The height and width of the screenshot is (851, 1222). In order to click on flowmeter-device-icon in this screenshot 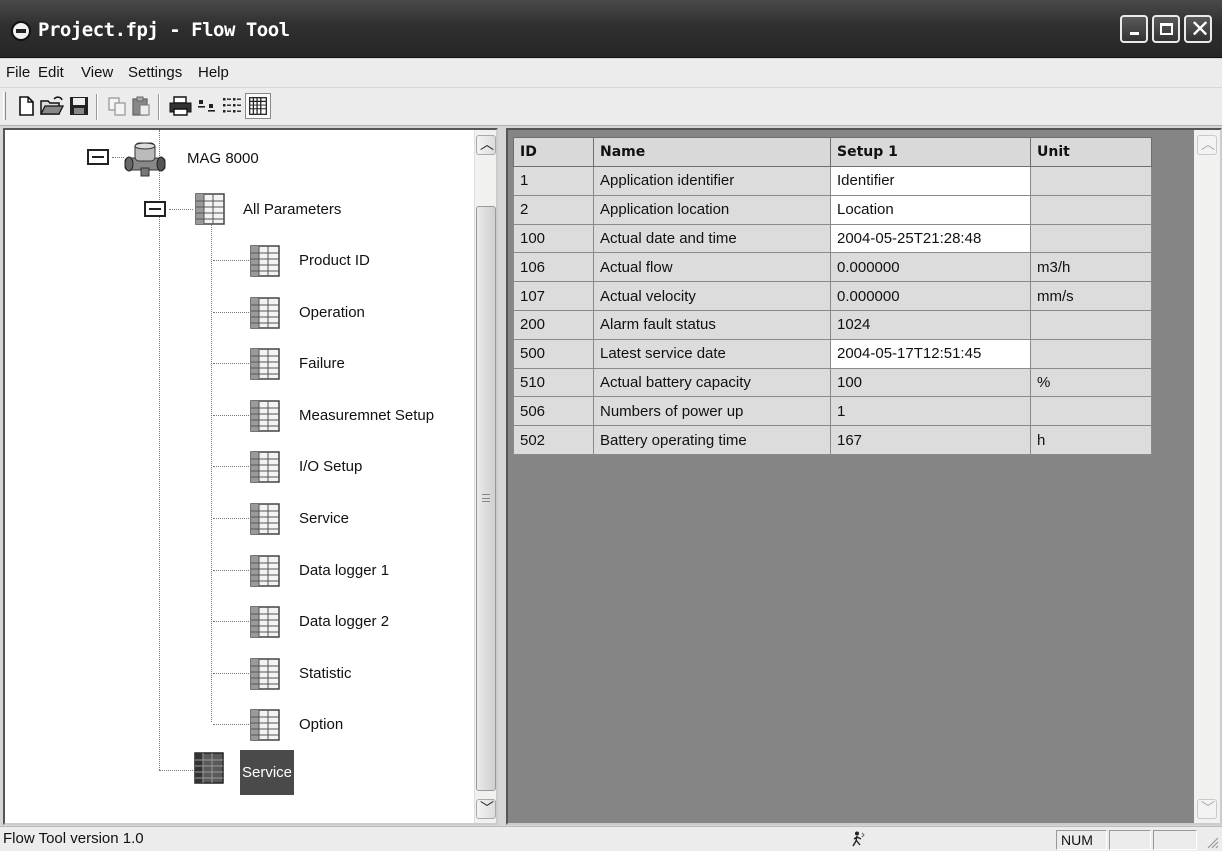, I will do `click(145, 159)`.